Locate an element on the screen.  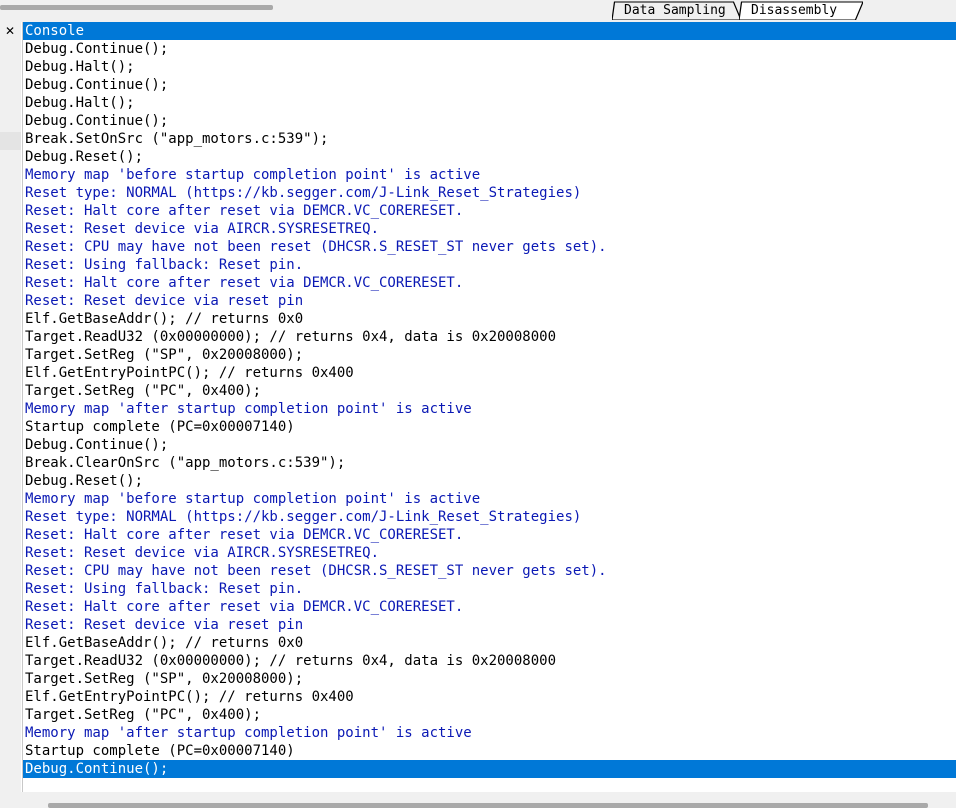
close-icon: ✕ is located at coordinates (10, 31).